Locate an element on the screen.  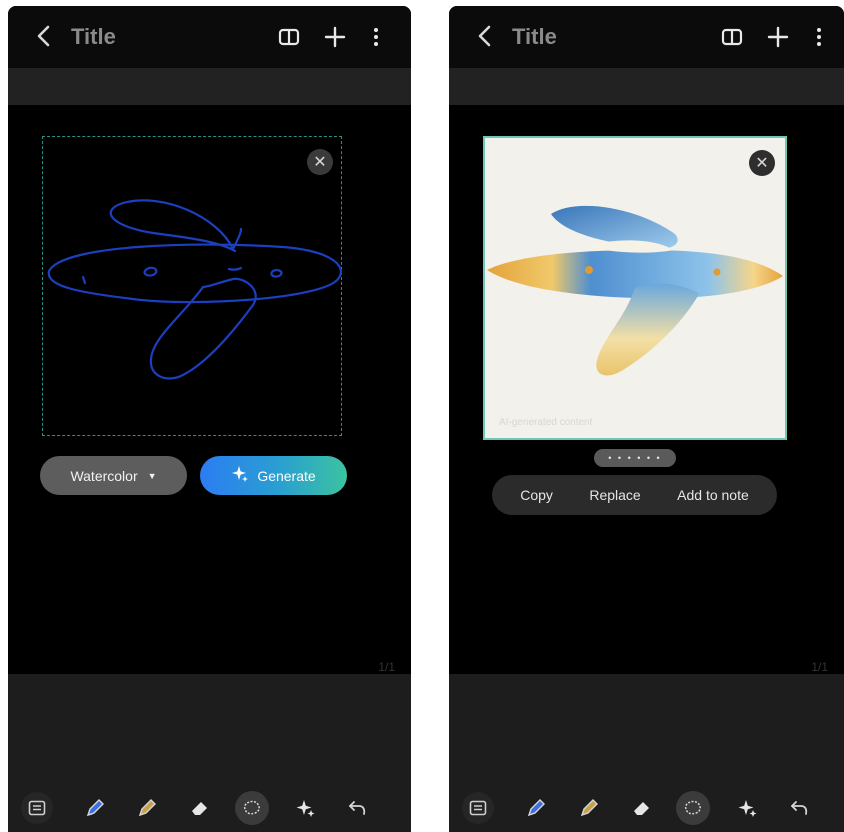
context-menu: Copy Replace Add to note is located at coordinates (634, 495).